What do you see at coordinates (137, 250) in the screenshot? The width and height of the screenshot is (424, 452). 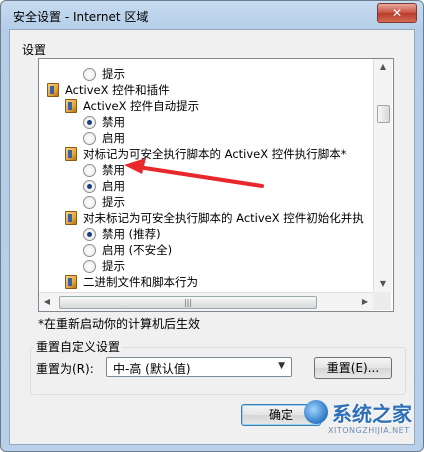 I see `settings-item-label: 启用 (不安全)` at bounding box center [137, 250].